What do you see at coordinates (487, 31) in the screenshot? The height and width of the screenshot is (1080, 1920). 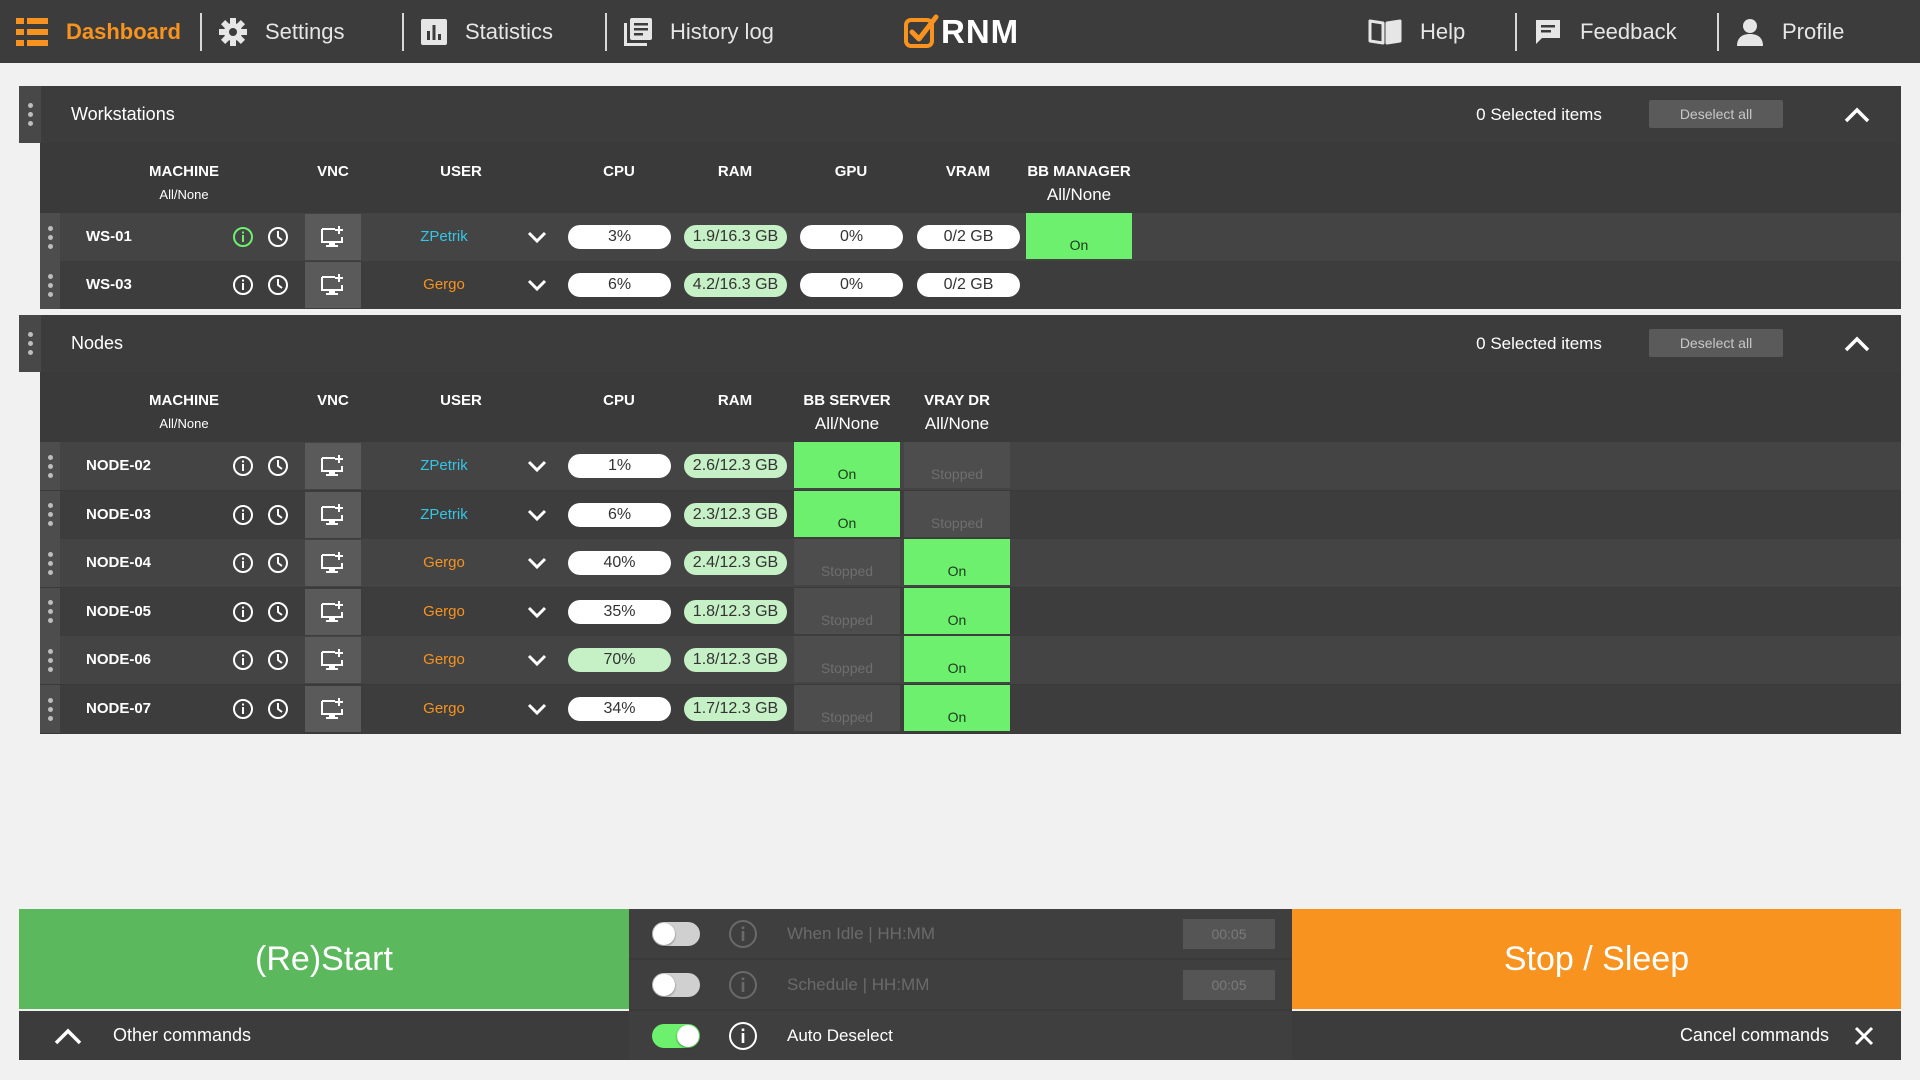 I see `nav-statistics: Statistics` at bounding box center [487, 31].